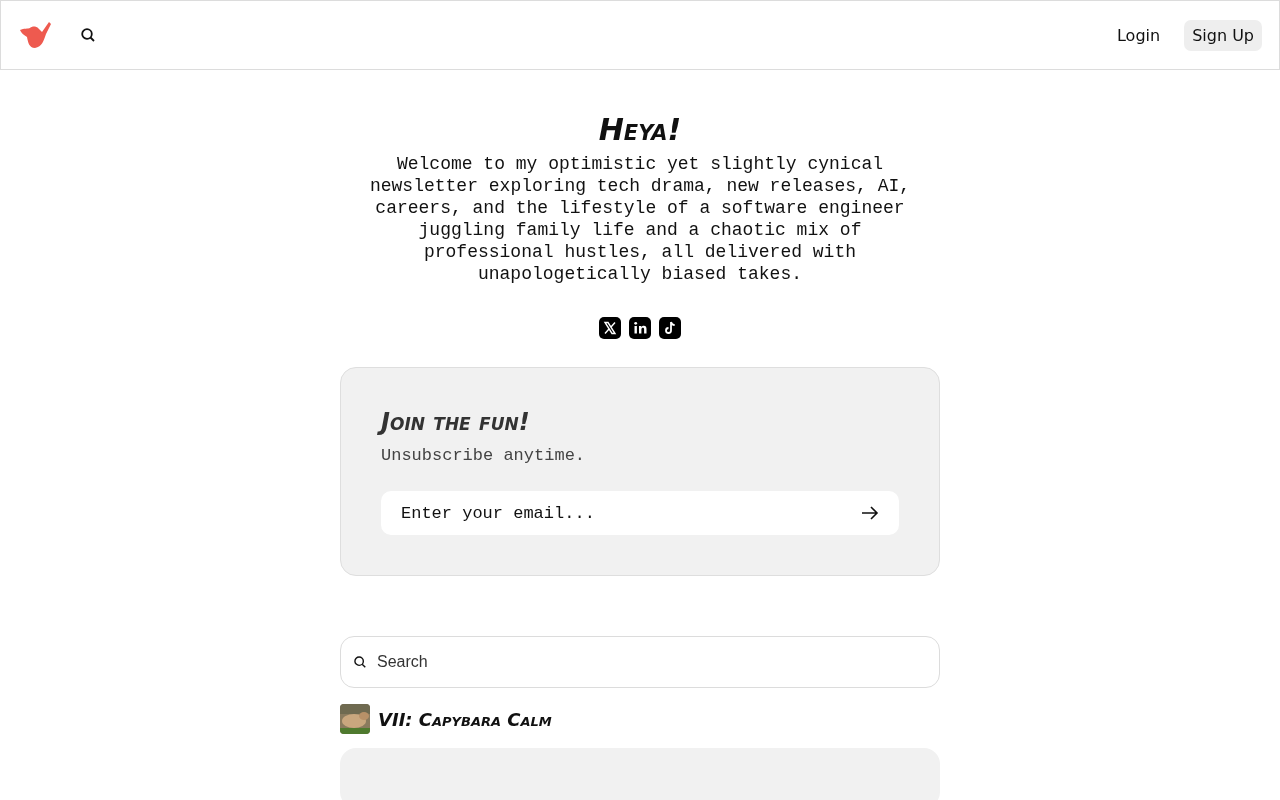  I want to click on sign-up-button: Sign Up, so click(1223, 35).